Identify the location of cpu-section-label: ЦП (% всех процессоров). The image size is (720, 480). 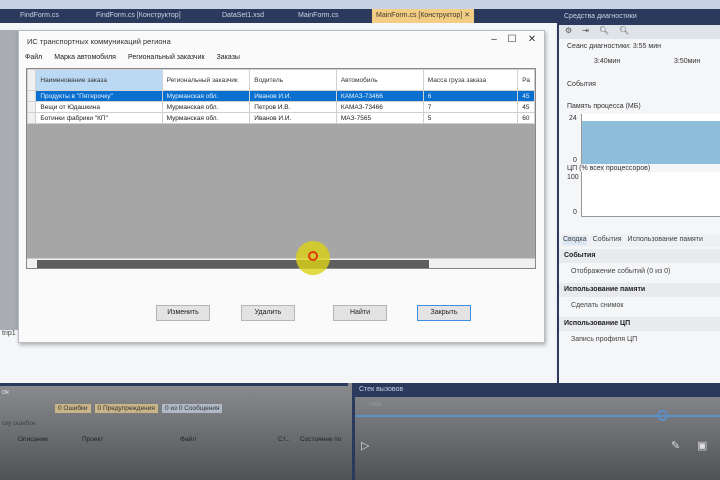
(608, 168).